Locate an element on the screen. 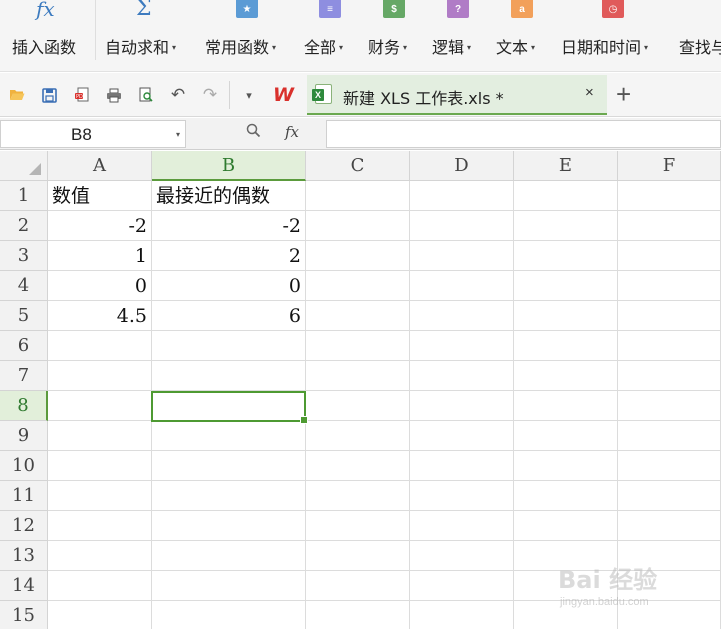  name-box: B8 ▾ is located at coordinates (93, 134).